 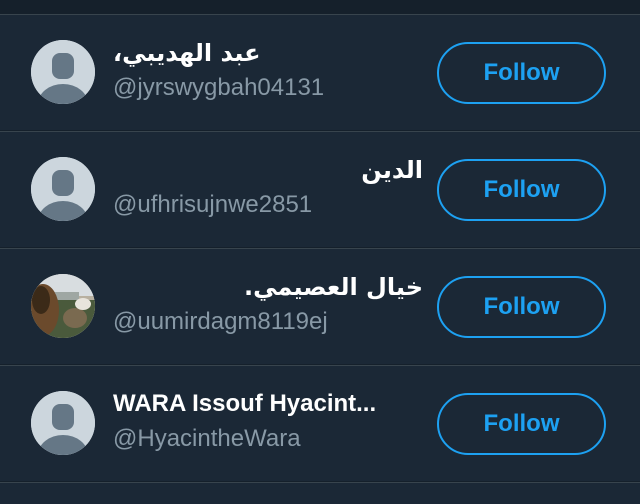 I want to click on user-display-name: عبد الهديبي،, so click(x=268, y=53).